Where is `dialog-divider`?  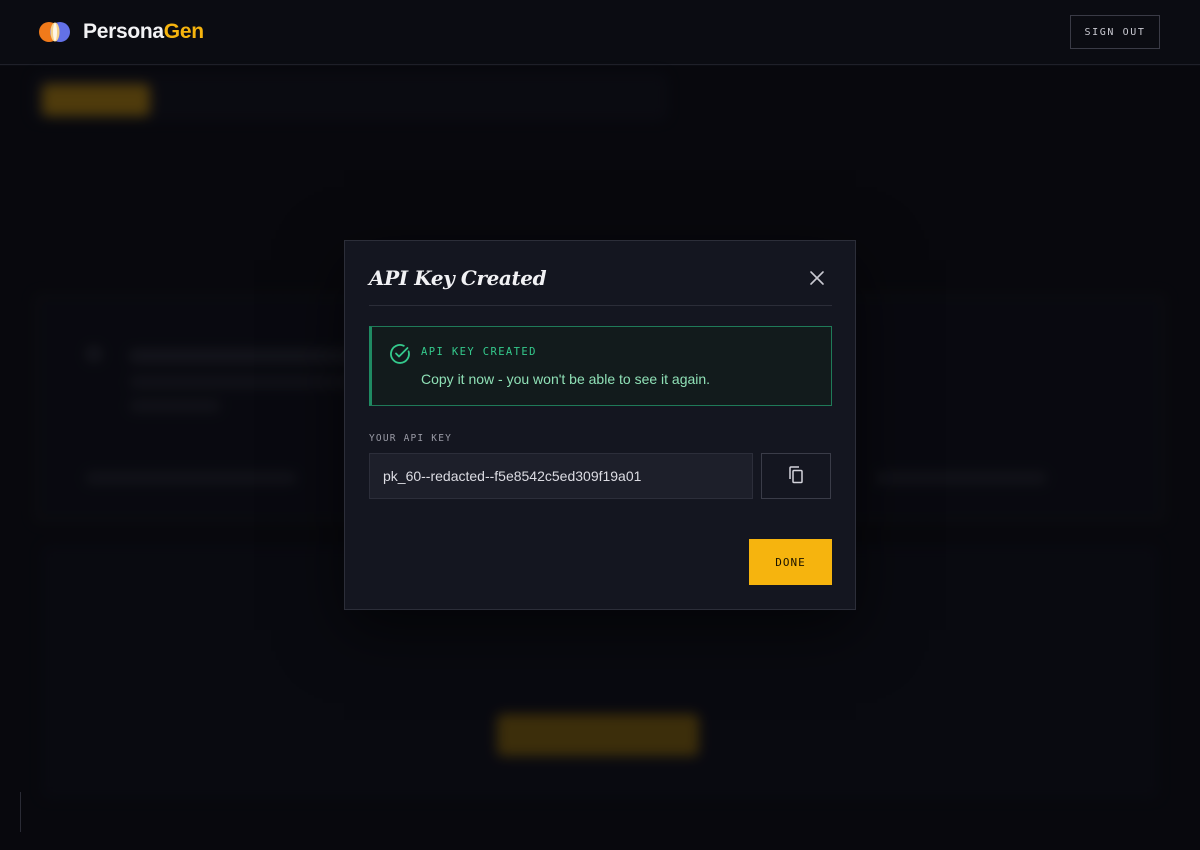
dialog-divider is located at coordinates (600, 305).